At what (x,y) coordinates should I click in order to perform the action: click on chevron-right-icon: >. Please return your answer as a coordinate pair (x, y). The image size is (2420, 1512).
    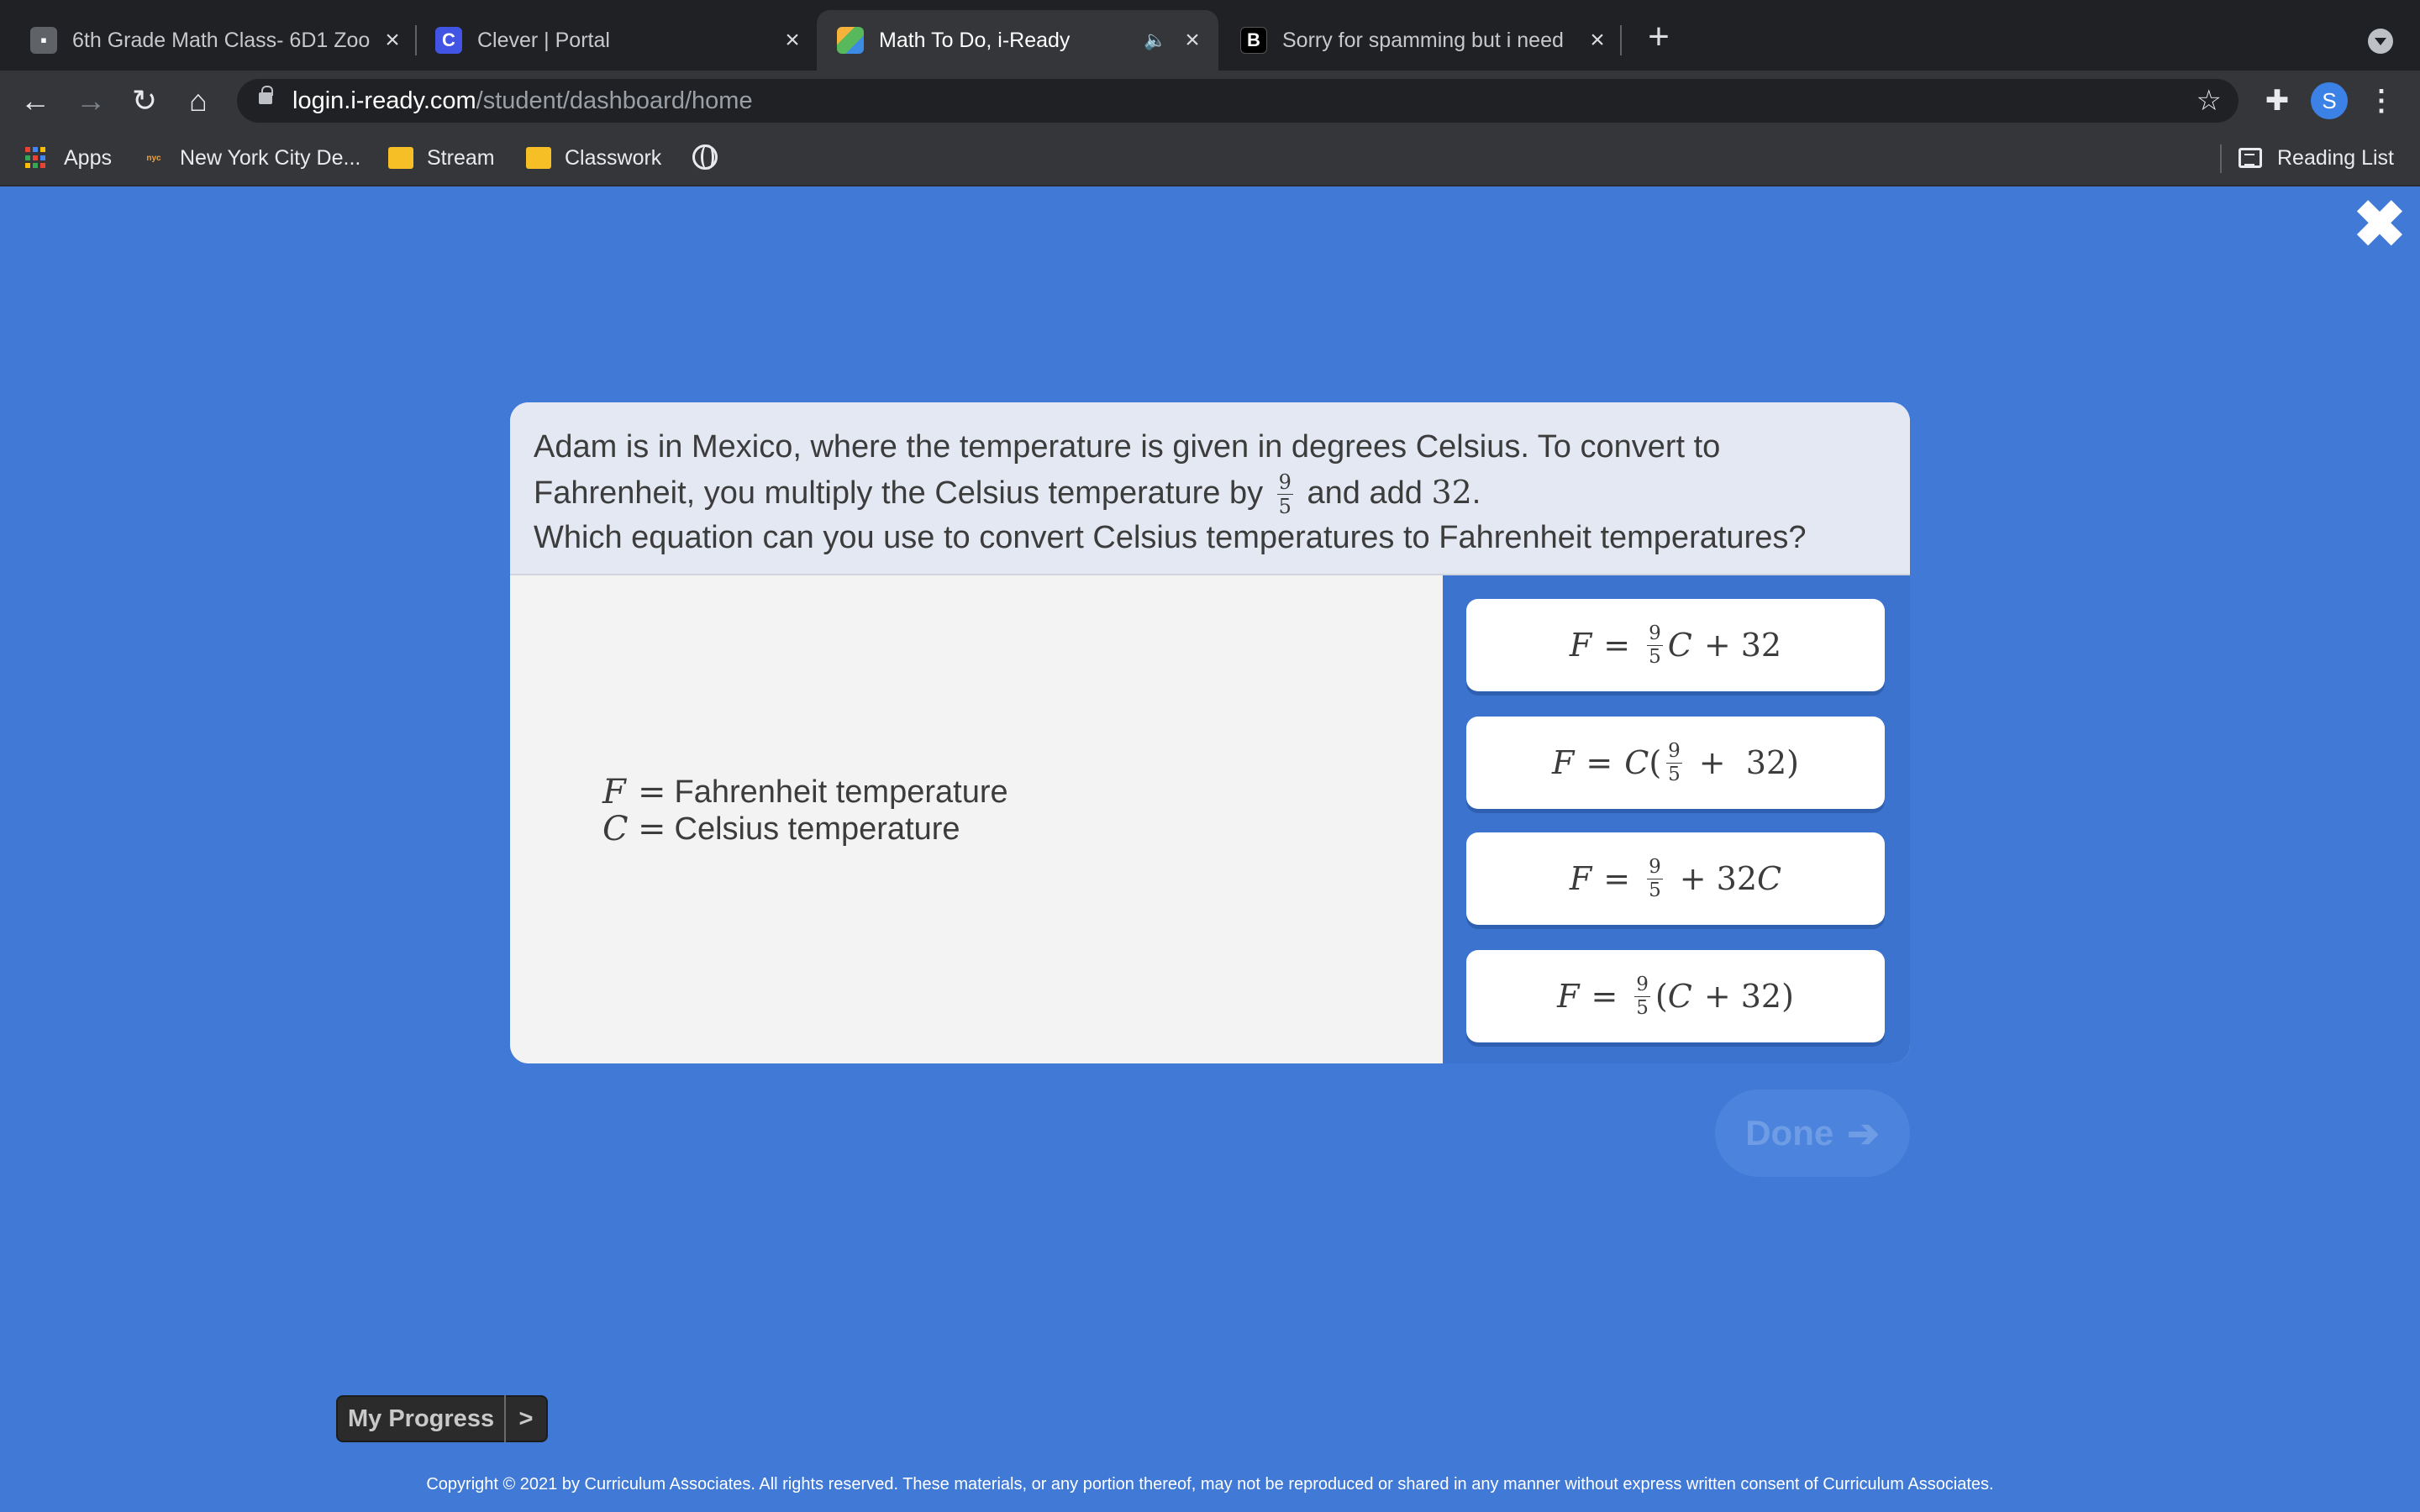
    Looking at the image, I should click on (526, 1418).